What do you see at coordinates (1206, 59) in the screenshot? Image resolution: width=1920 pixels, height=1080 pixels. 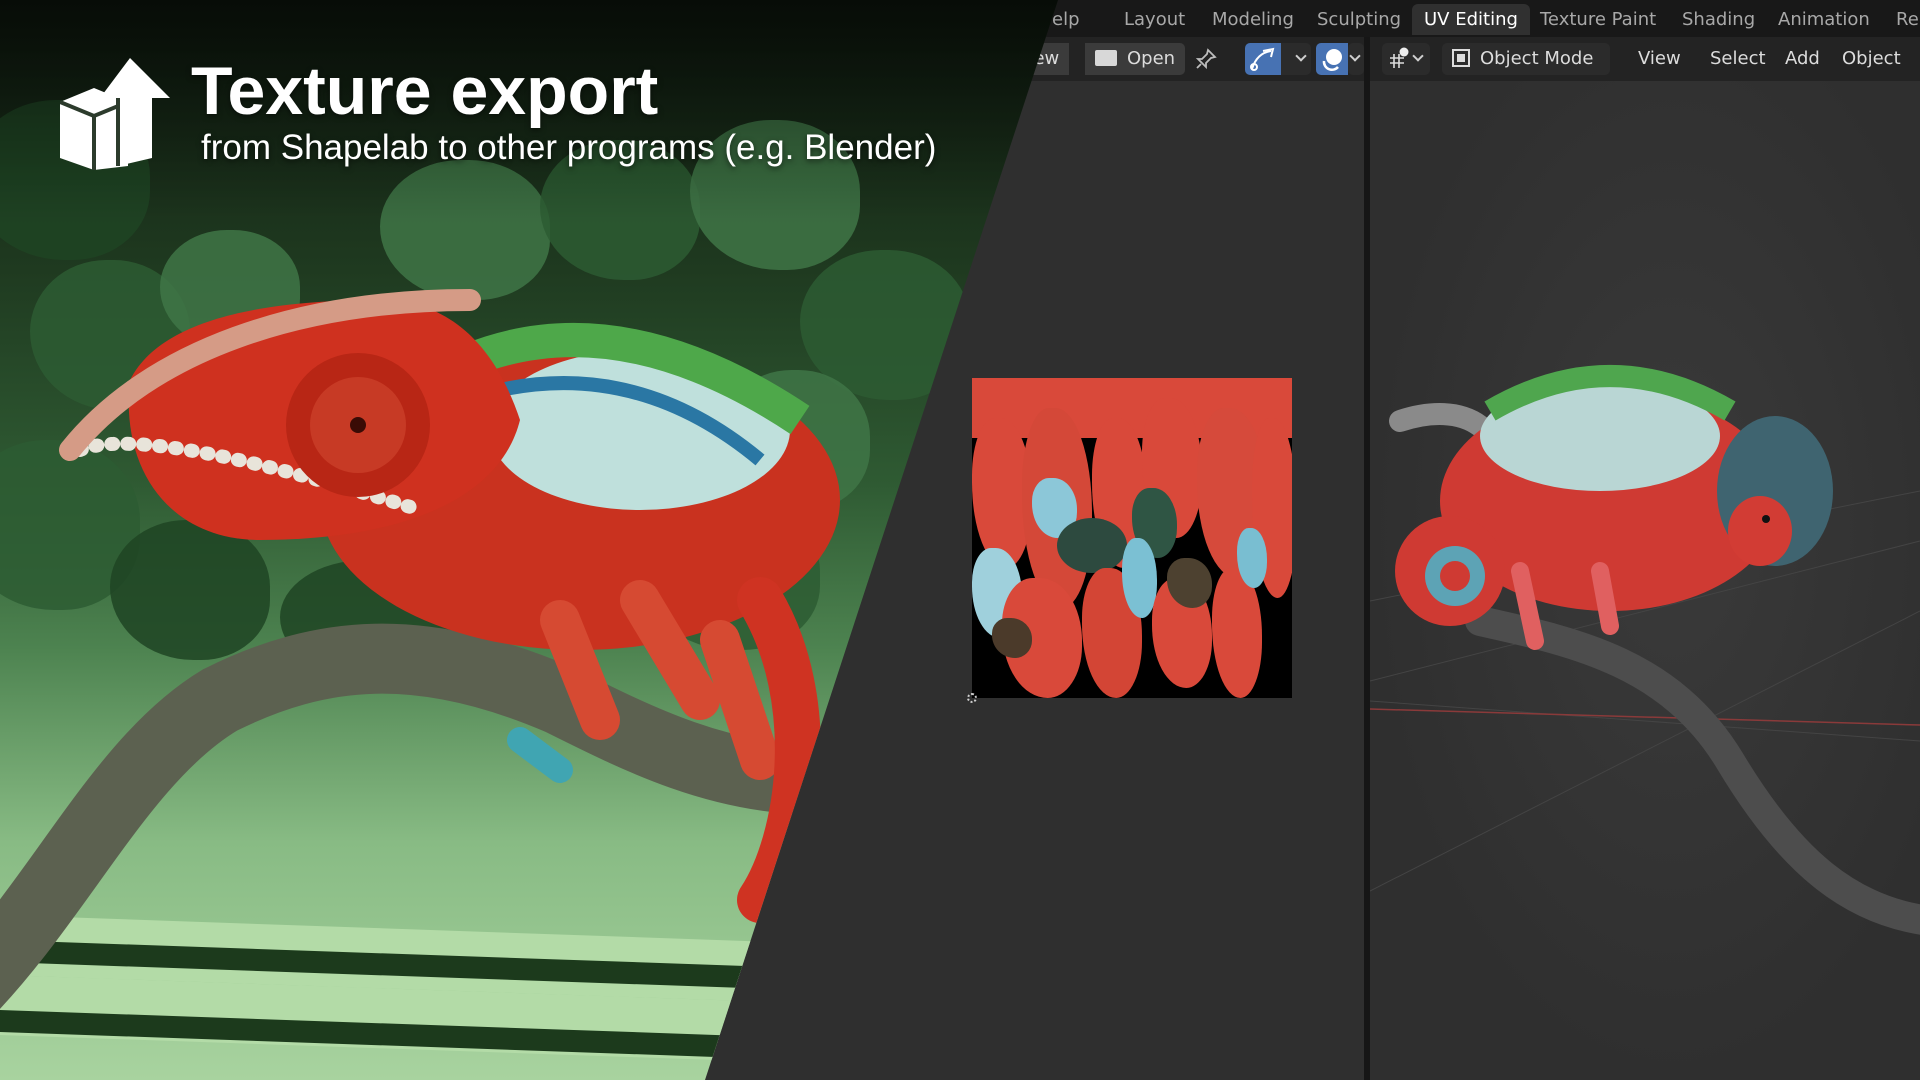 I see `pin-icon` at bounding box center [1206, 59].